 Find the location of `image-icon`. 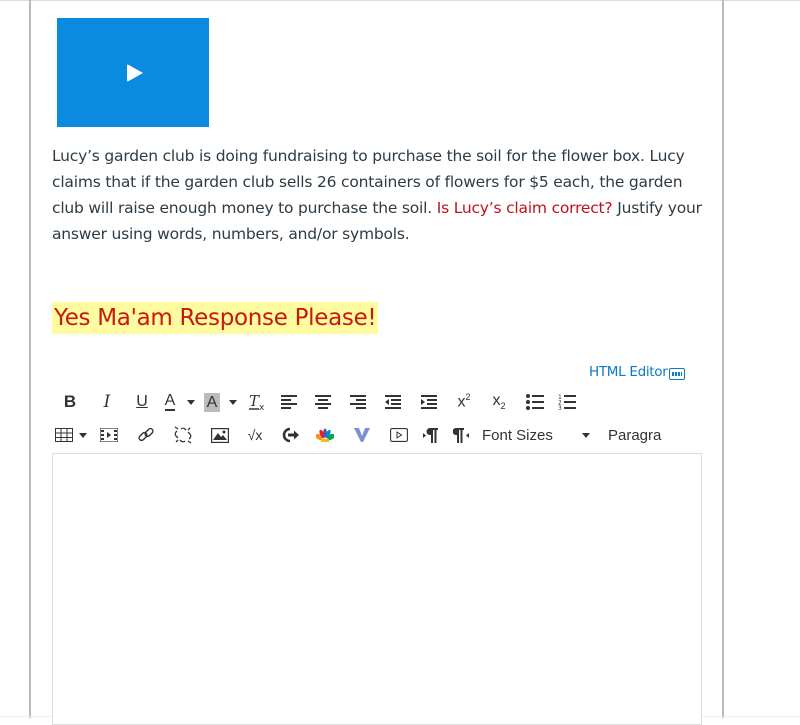

image-icon is located at coordinates (220, 435).